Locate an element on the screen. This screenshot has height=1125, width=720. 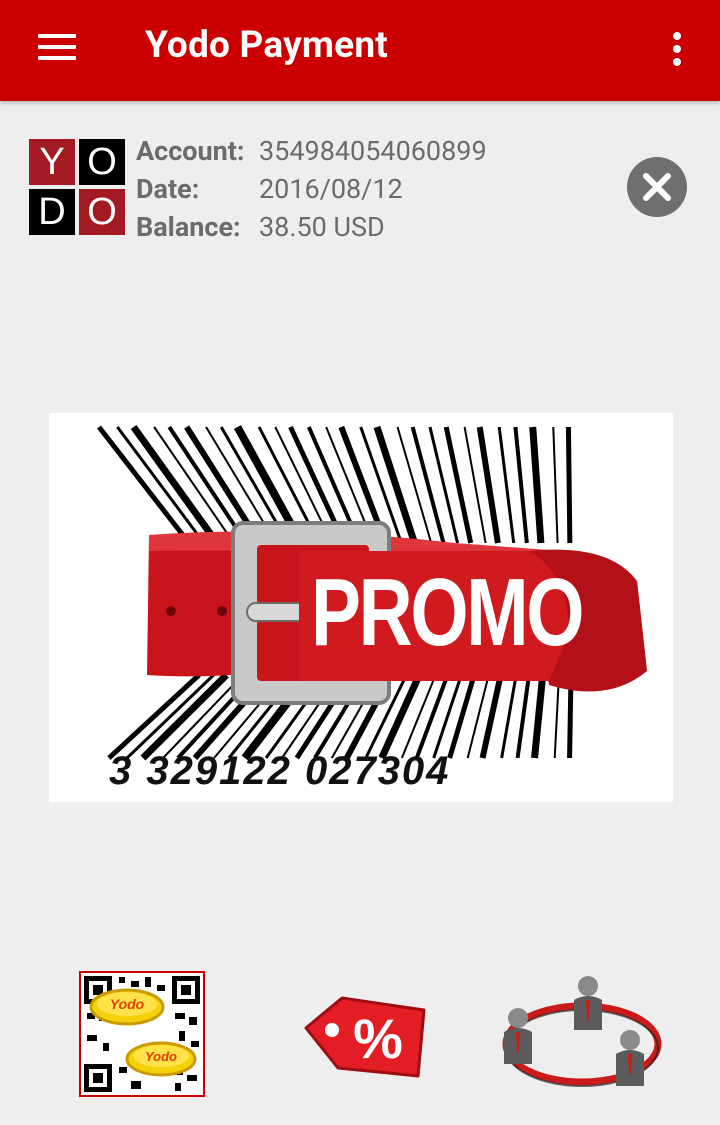
logo-letter: D is located at coordinates (52, 212).